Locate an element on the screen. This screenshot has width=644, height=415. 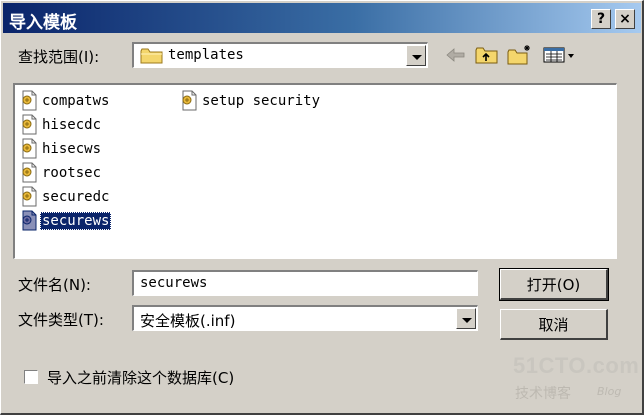
filetype-select: 安全模板(.inf) is located at coordinates (305, 318).